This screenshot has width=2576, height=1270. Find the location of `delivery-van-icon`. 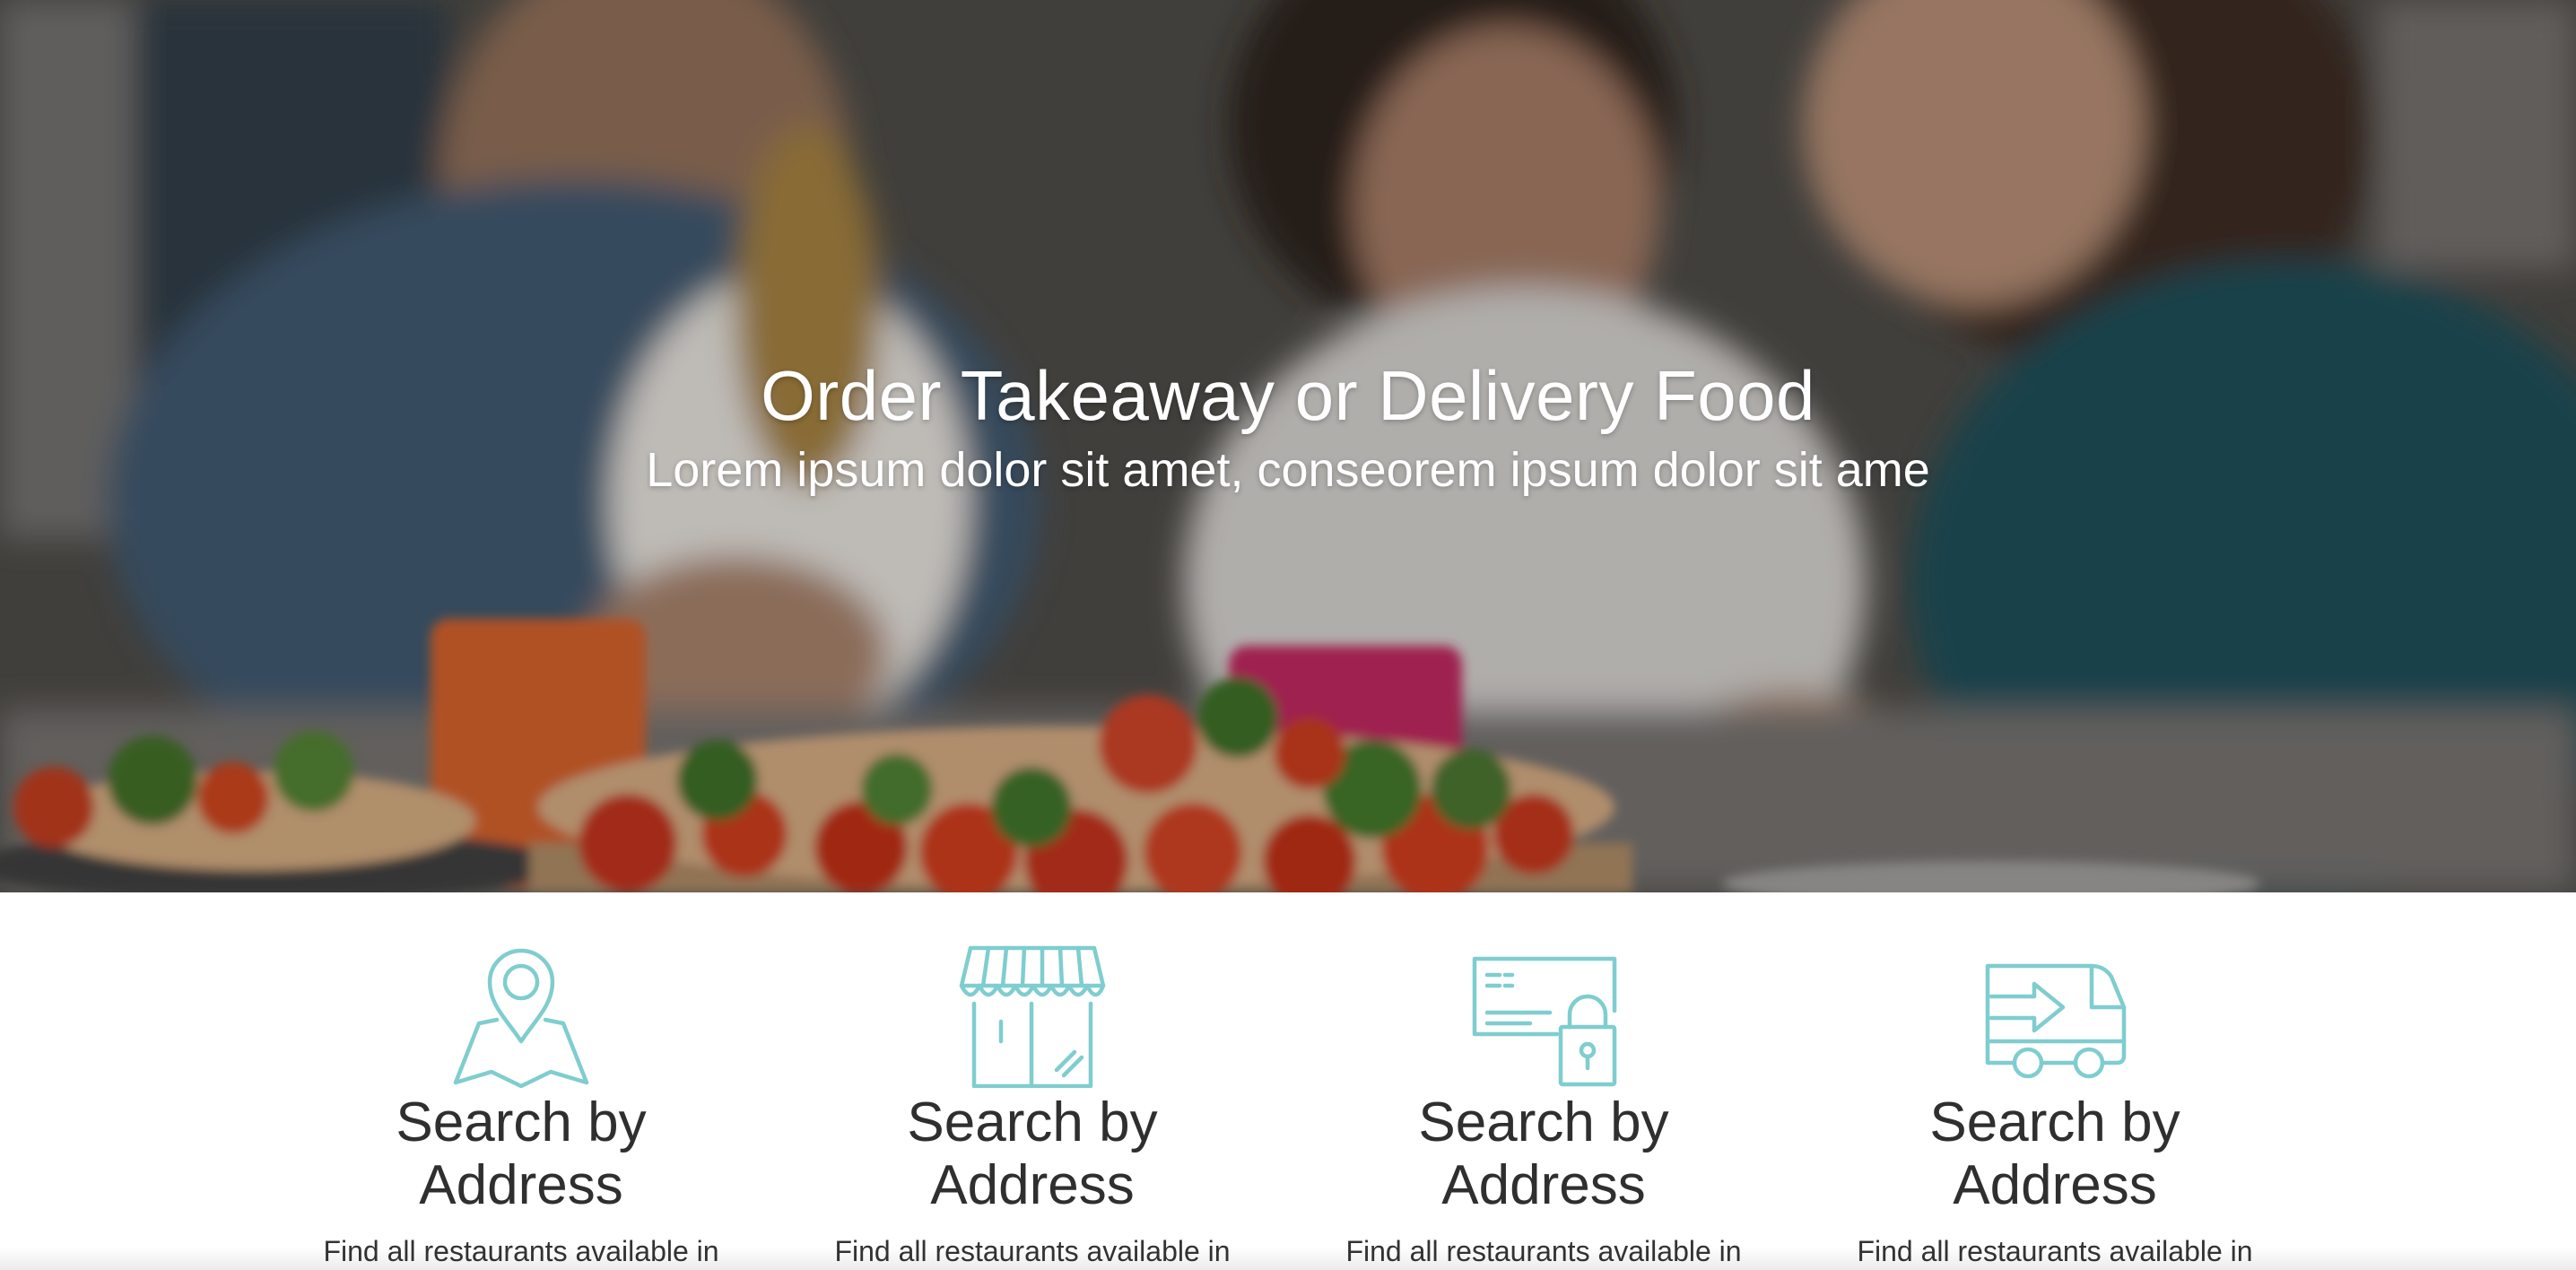

delivery-van-icon is located at coordinates (2056, 1021).